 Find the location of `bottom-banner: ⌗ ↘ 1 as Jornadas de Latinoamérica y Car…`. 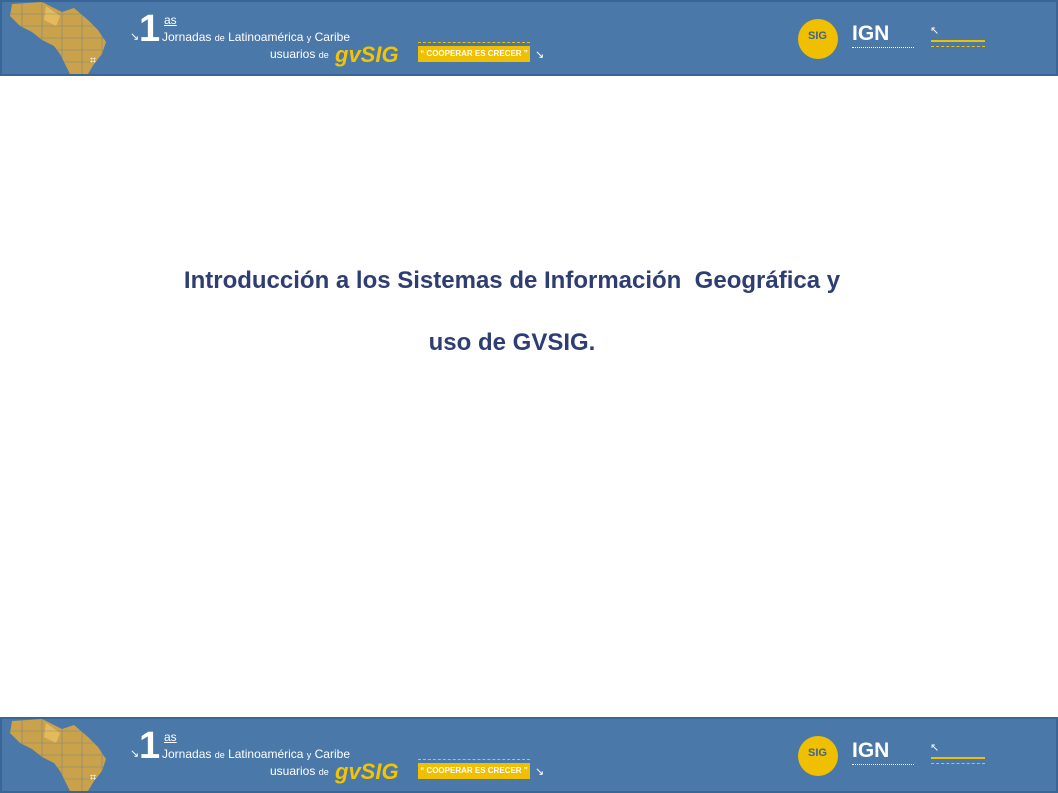

bottom-banner: ⌗ ↘ 1 as Jornadas de Latinoamérica y Car… is located at coordinates (529, 755).